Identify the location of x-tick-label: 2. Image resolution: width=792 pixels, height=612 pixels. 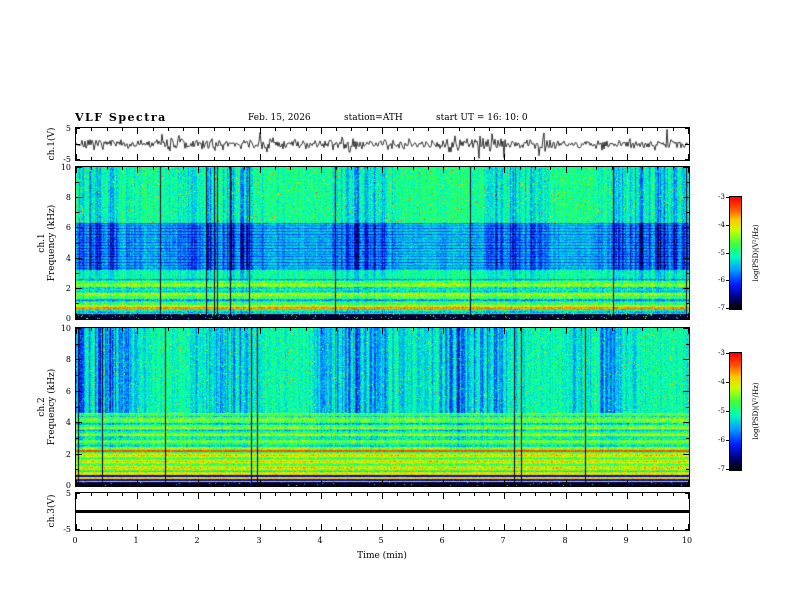
(197, 540).